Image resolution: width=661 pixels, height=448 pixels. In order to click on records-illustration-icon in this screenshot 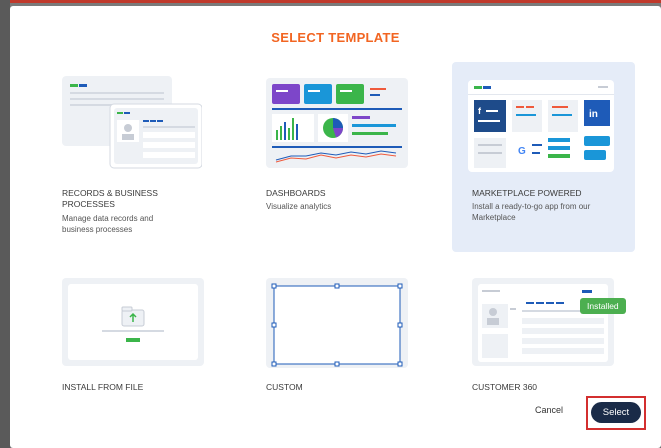, I will do `click(132, 122)`.